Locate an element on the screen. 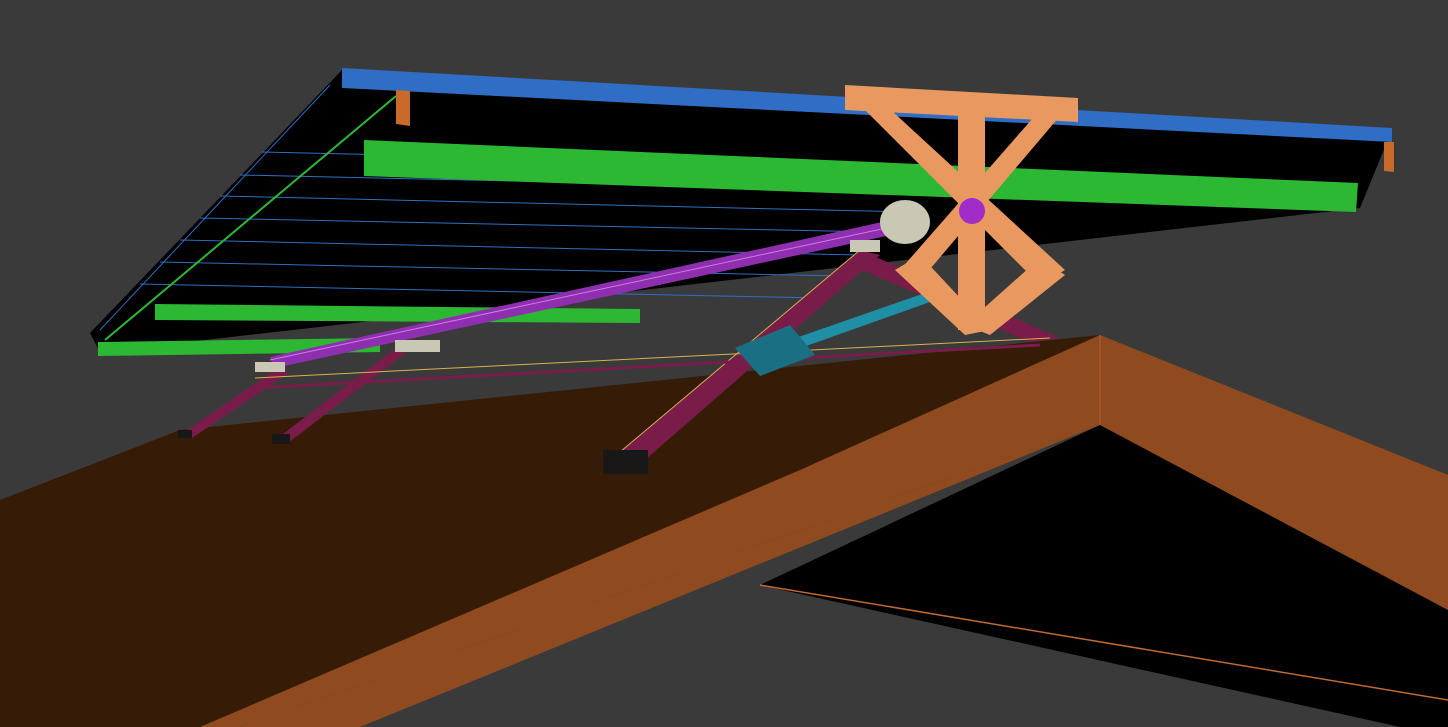 This screenshot has width=1448, height=727. foot-main is located at coordinates (625, 462).